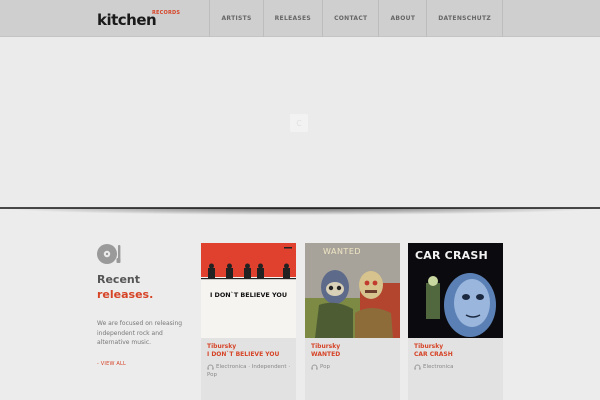 Image resolution: width=600 pixels, height=400 pixels. I want to click on site-logo: kitchen RECORDS, so click(138, 19).